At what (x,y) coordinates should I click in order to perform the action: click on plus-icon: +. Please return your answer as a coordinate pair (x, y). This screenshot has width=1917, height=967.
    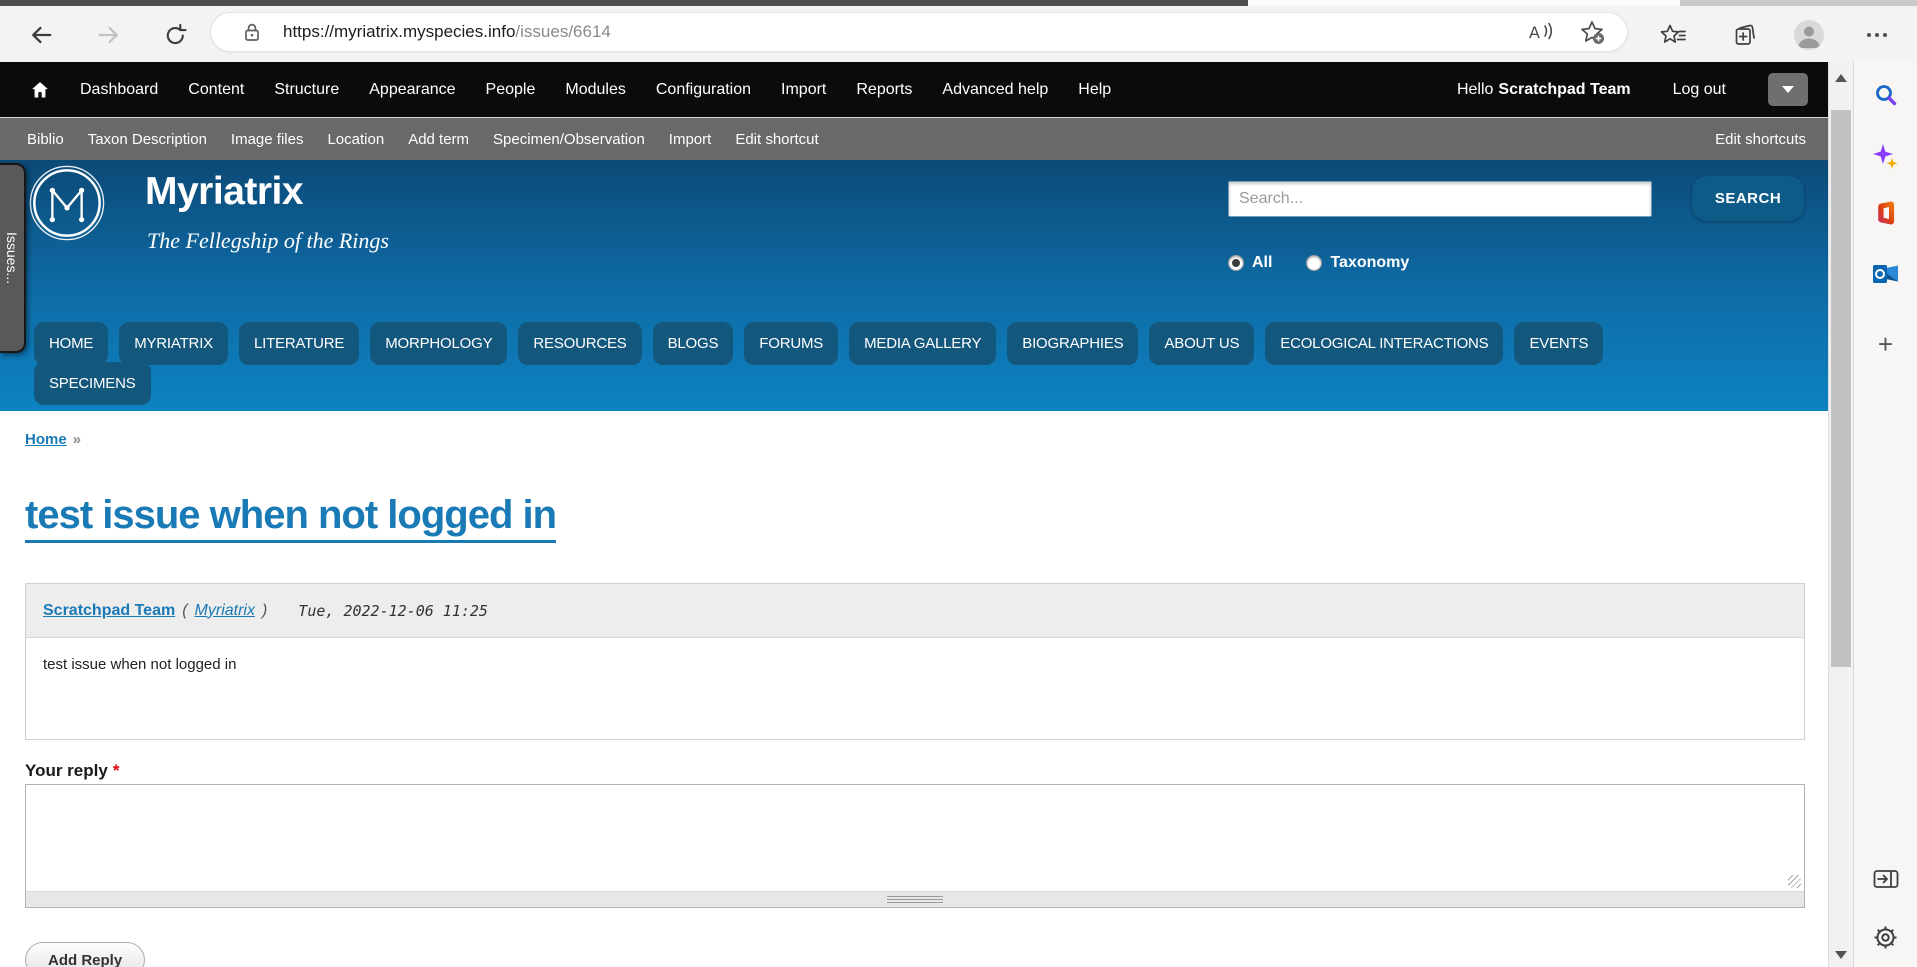
    Looking at the image, I should click on (1885, 344).